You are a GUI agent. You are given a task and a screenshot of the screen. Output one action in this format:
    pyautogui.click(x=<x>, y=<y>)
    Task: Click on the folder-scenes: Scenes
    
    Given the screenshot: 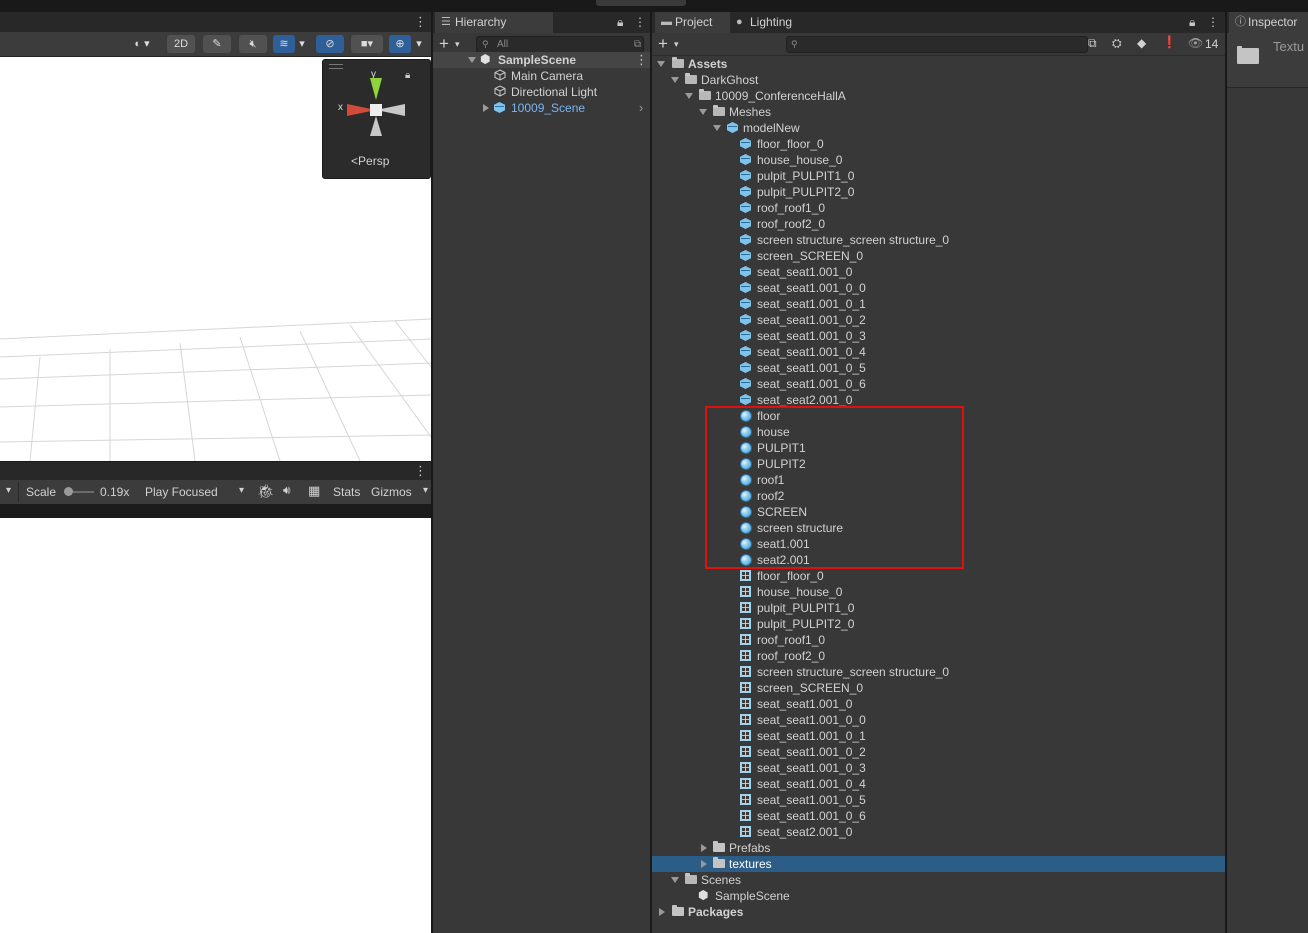 What is the action you would take?
    pyautogui.click(x=938, y=880)
    